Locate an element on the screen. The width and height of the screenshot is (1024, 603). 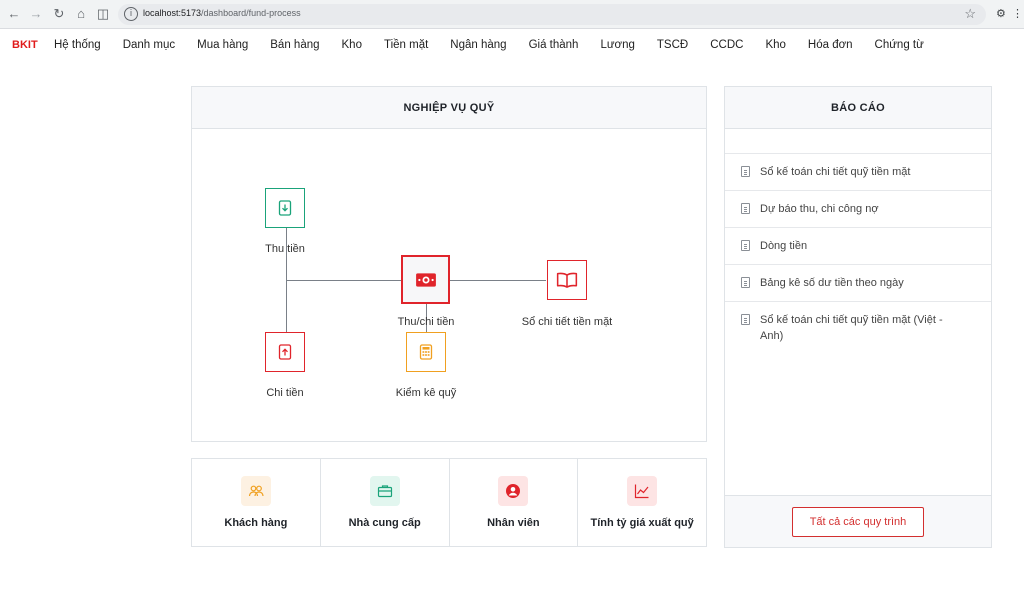
calculator-icon is located at coordinates (426, 352).